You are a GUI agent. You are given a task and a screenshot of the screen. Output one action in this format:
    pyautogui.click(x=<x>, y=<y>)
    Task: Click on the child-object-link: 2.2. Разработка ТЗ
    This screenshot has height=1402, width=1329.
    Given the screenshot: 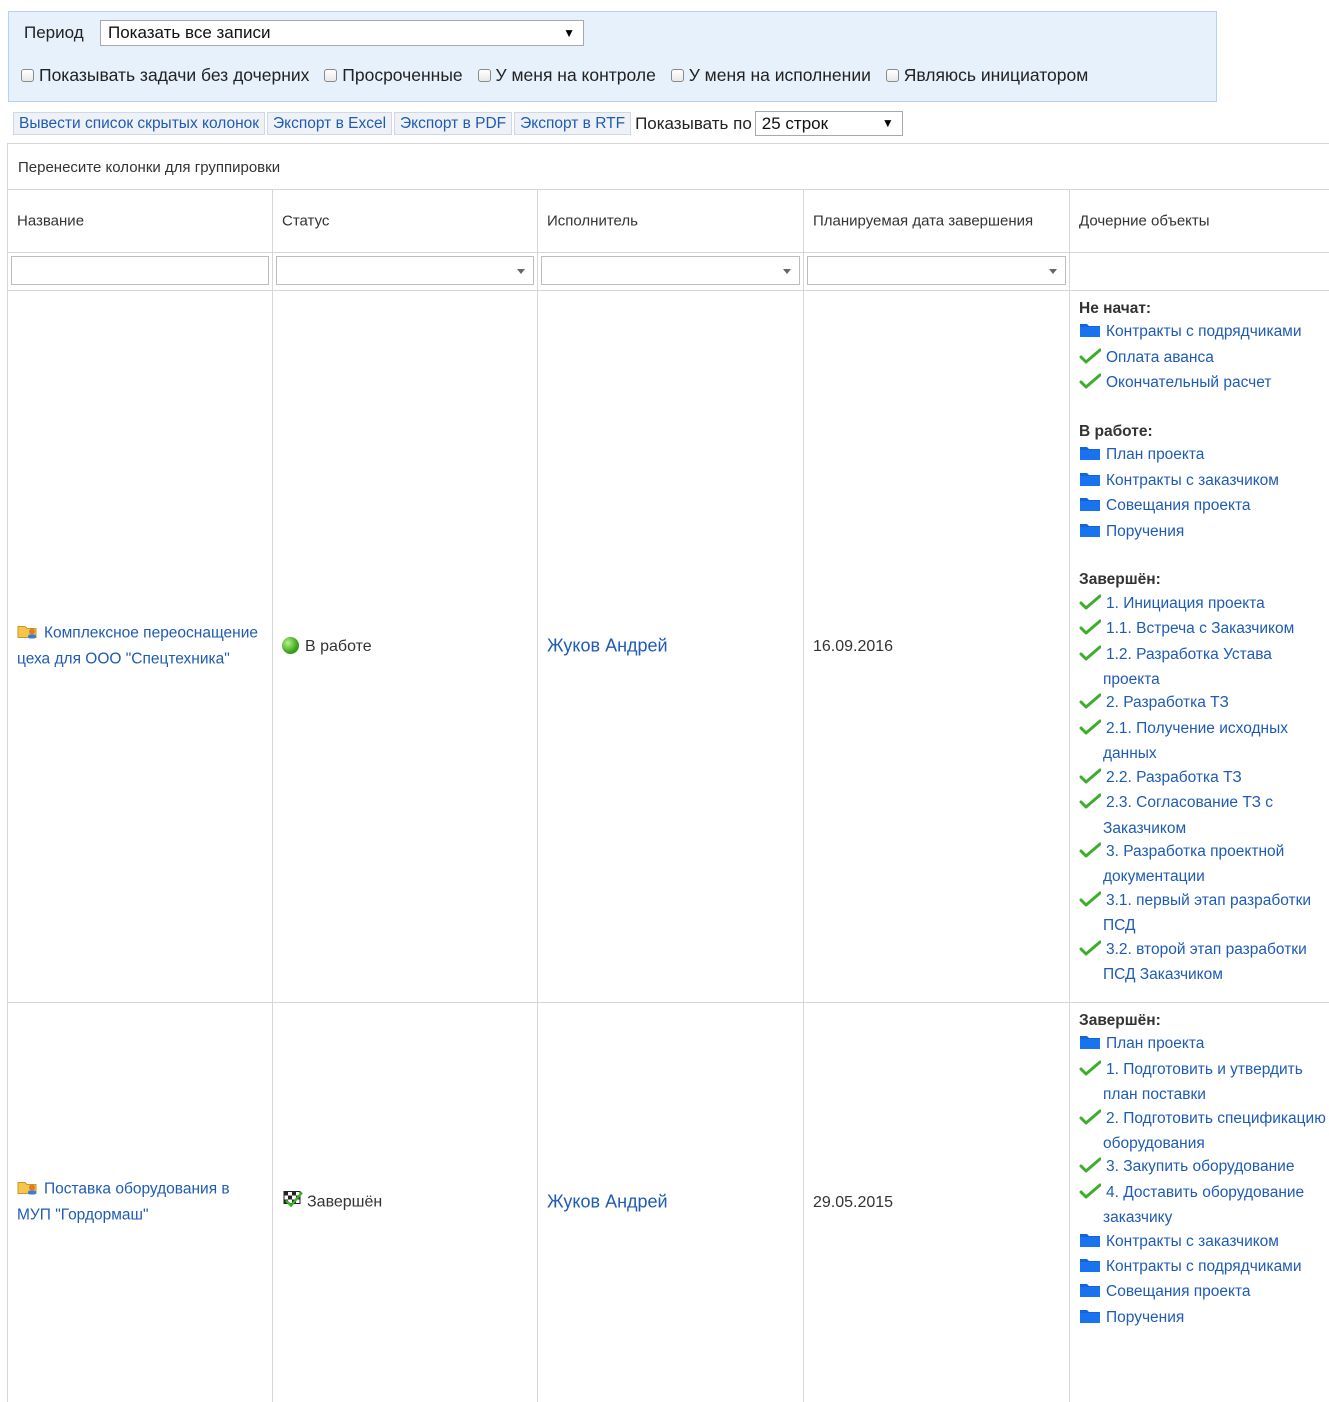 What is the action you would take?
    pyautogui.click(x=1174, y=777)
    